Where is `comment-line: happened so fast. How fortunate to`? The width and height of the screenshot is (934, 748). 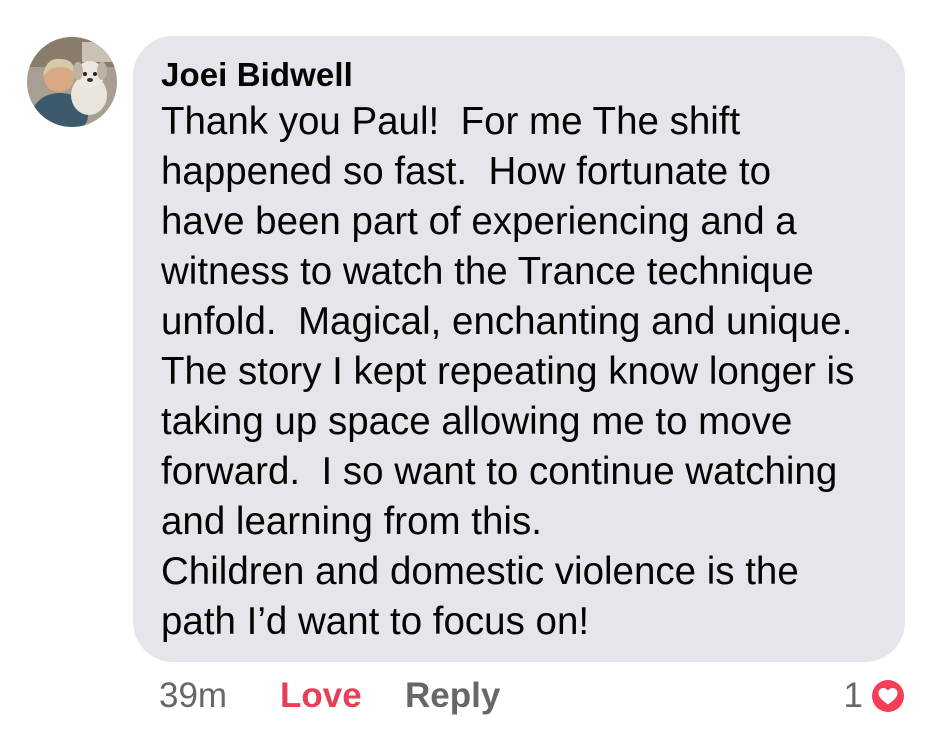
comment-line: happened so fast. How fortunate to is located at coordinates (466, 171).